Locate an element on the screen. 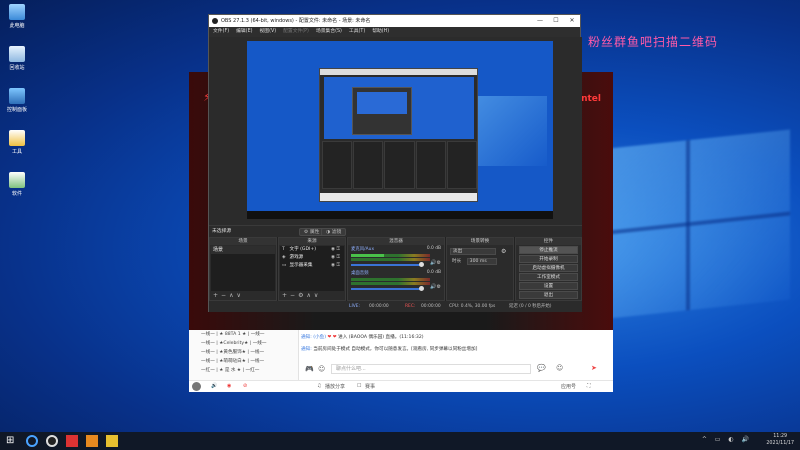 This screenshot has height=450, width=800. source-label: 显示器采集 is located at coordinates (301, 265).